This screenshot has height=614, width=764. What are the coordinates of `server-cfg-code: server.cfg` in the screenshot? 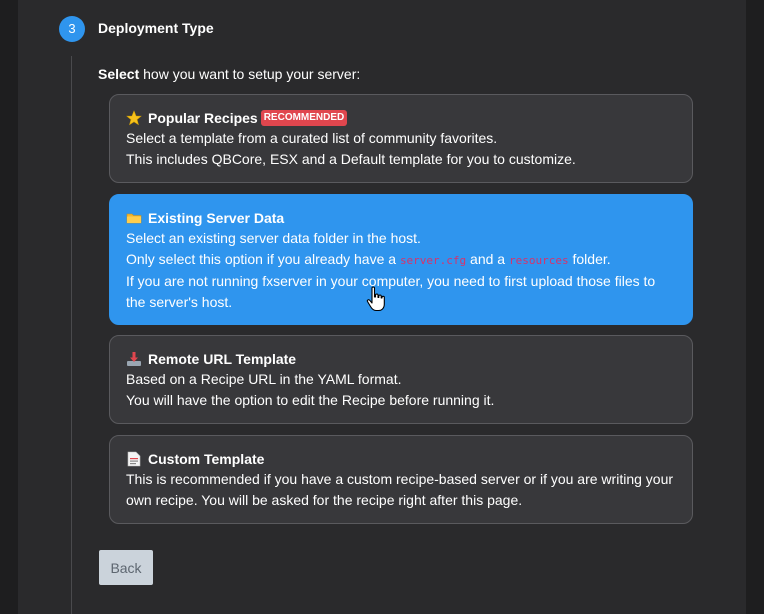 It's located at (433, 260).